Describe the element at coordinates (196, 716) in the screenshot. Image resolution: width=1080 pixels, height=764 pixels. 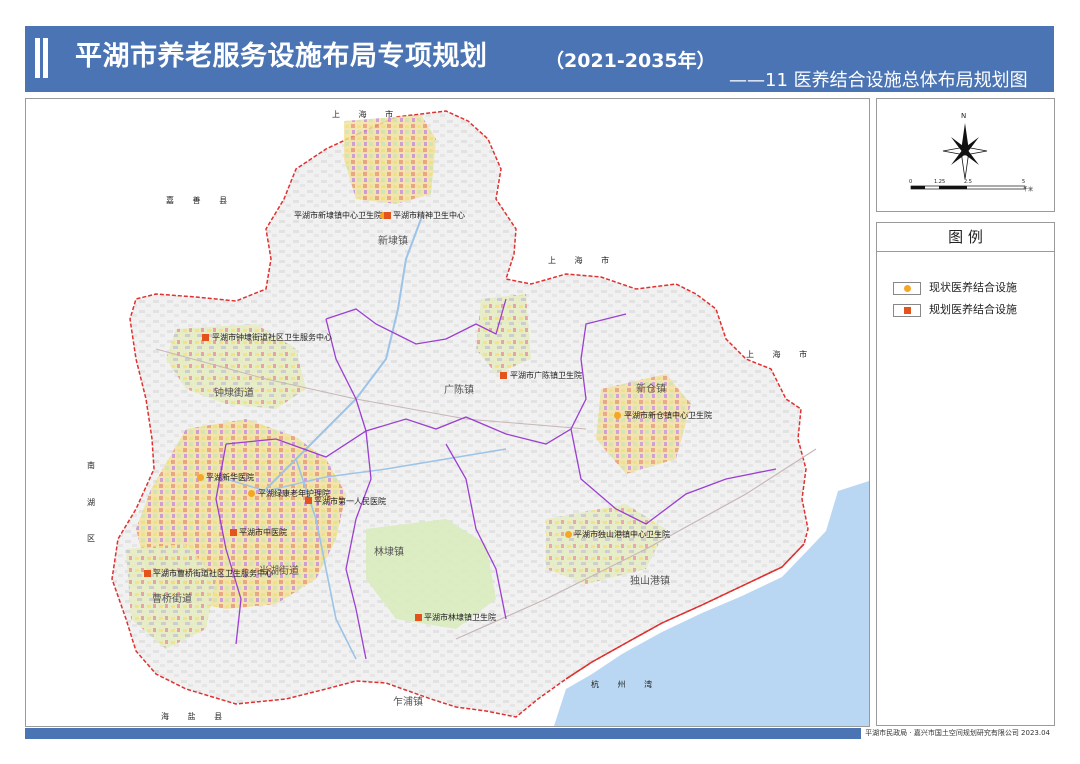
I see `region-label-haiyan: 海 盐 县` at that location.